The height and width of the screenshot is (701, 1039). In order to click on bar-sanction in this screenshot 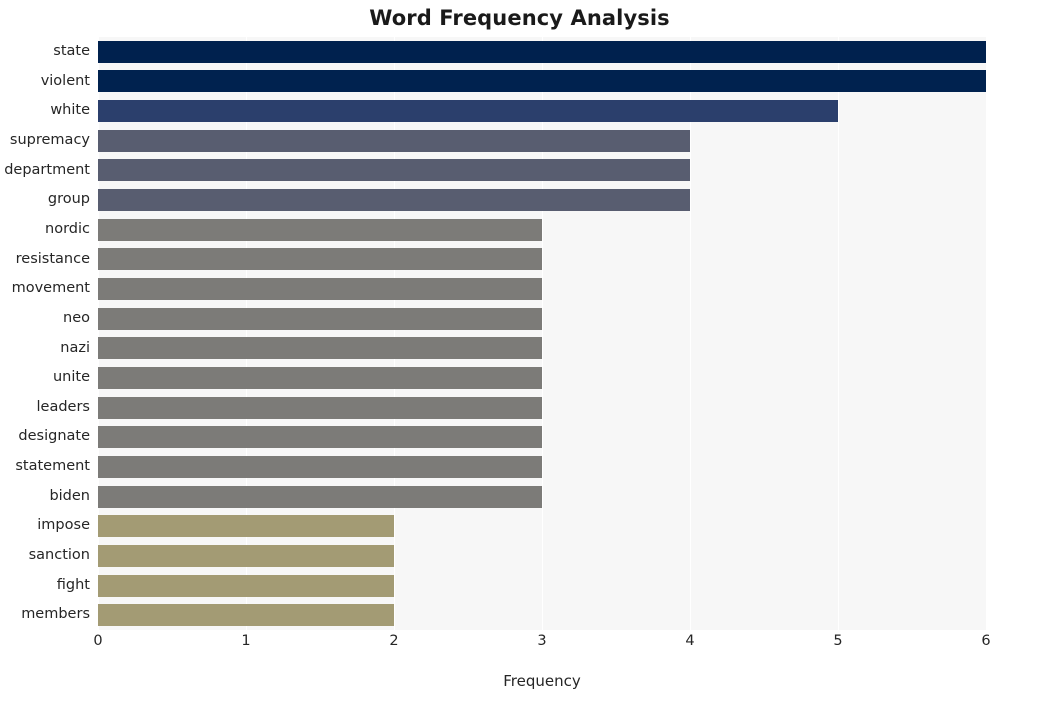, I will do `click(246, 555)`.